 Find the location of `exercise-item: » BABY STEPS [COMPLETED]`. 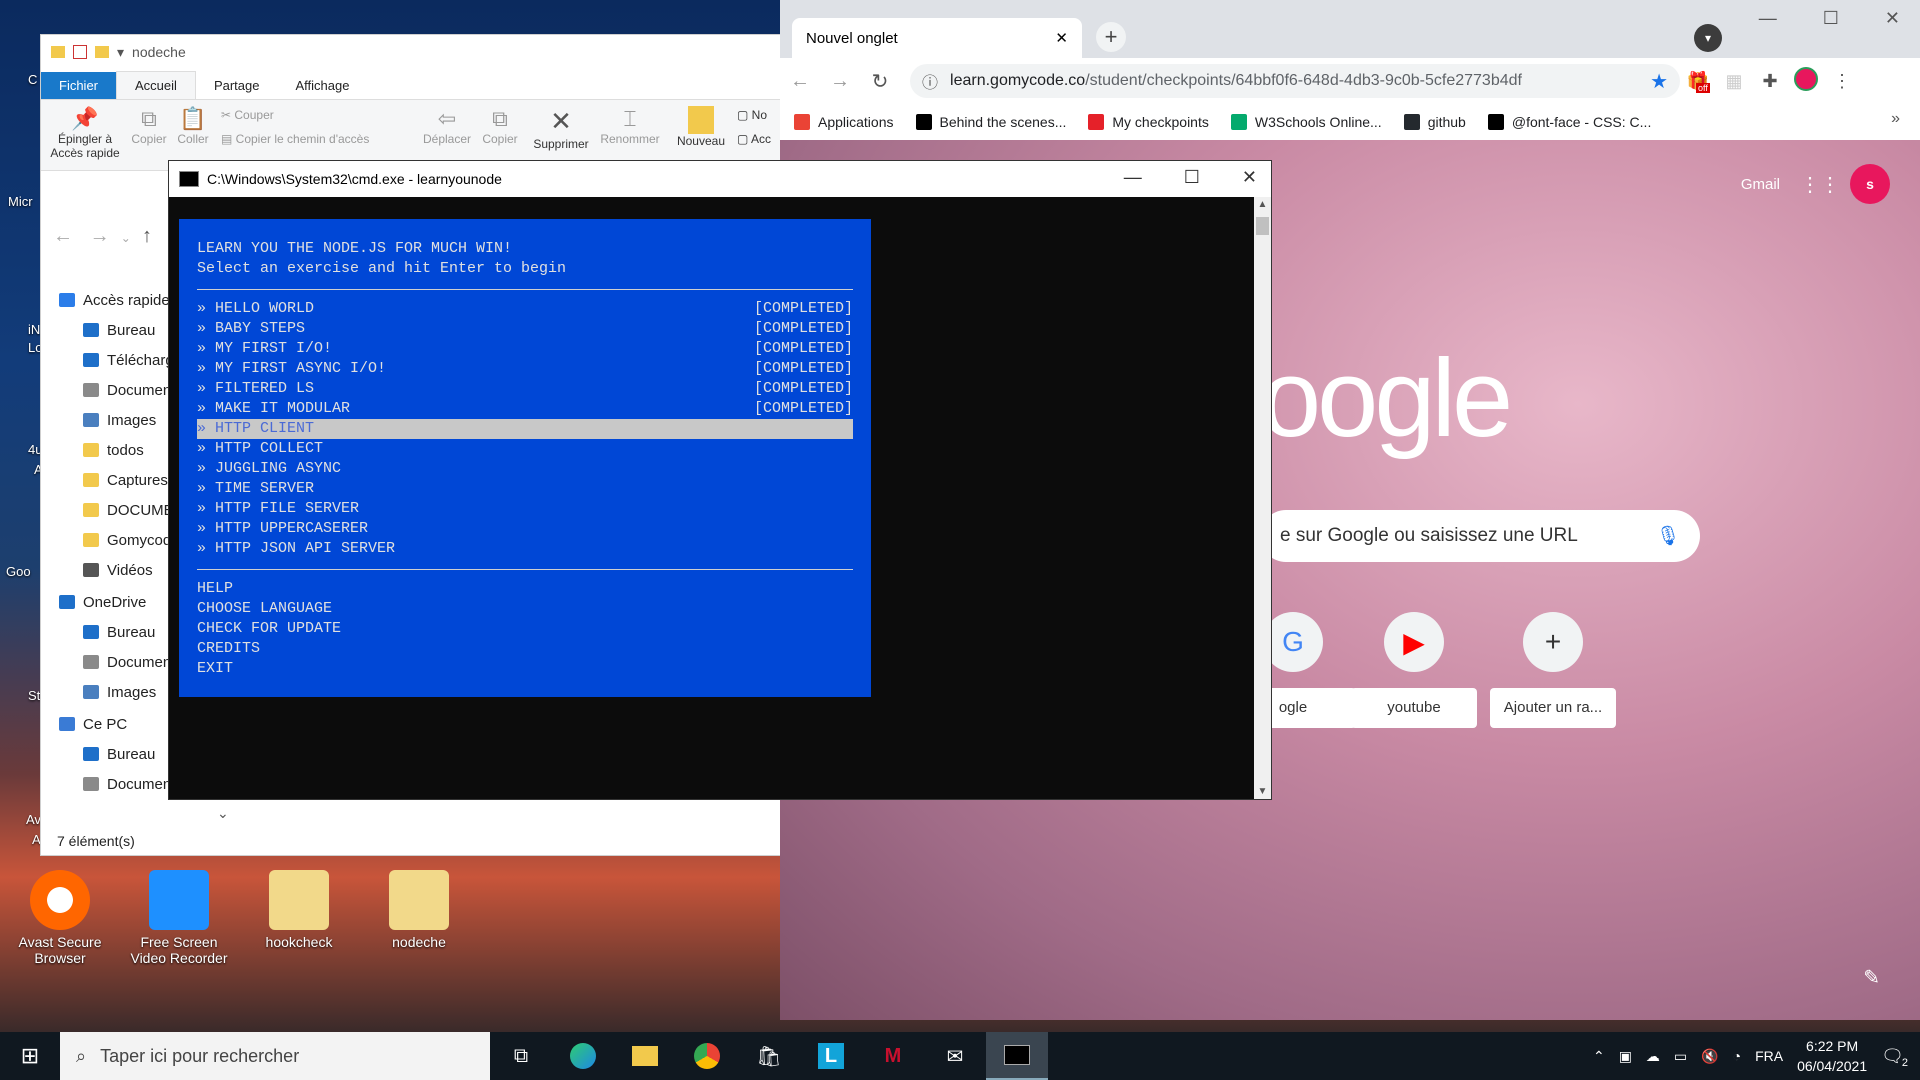

exercise-item: » BABY STEPS [COMPLETED] is located at coordinates (525, 329).